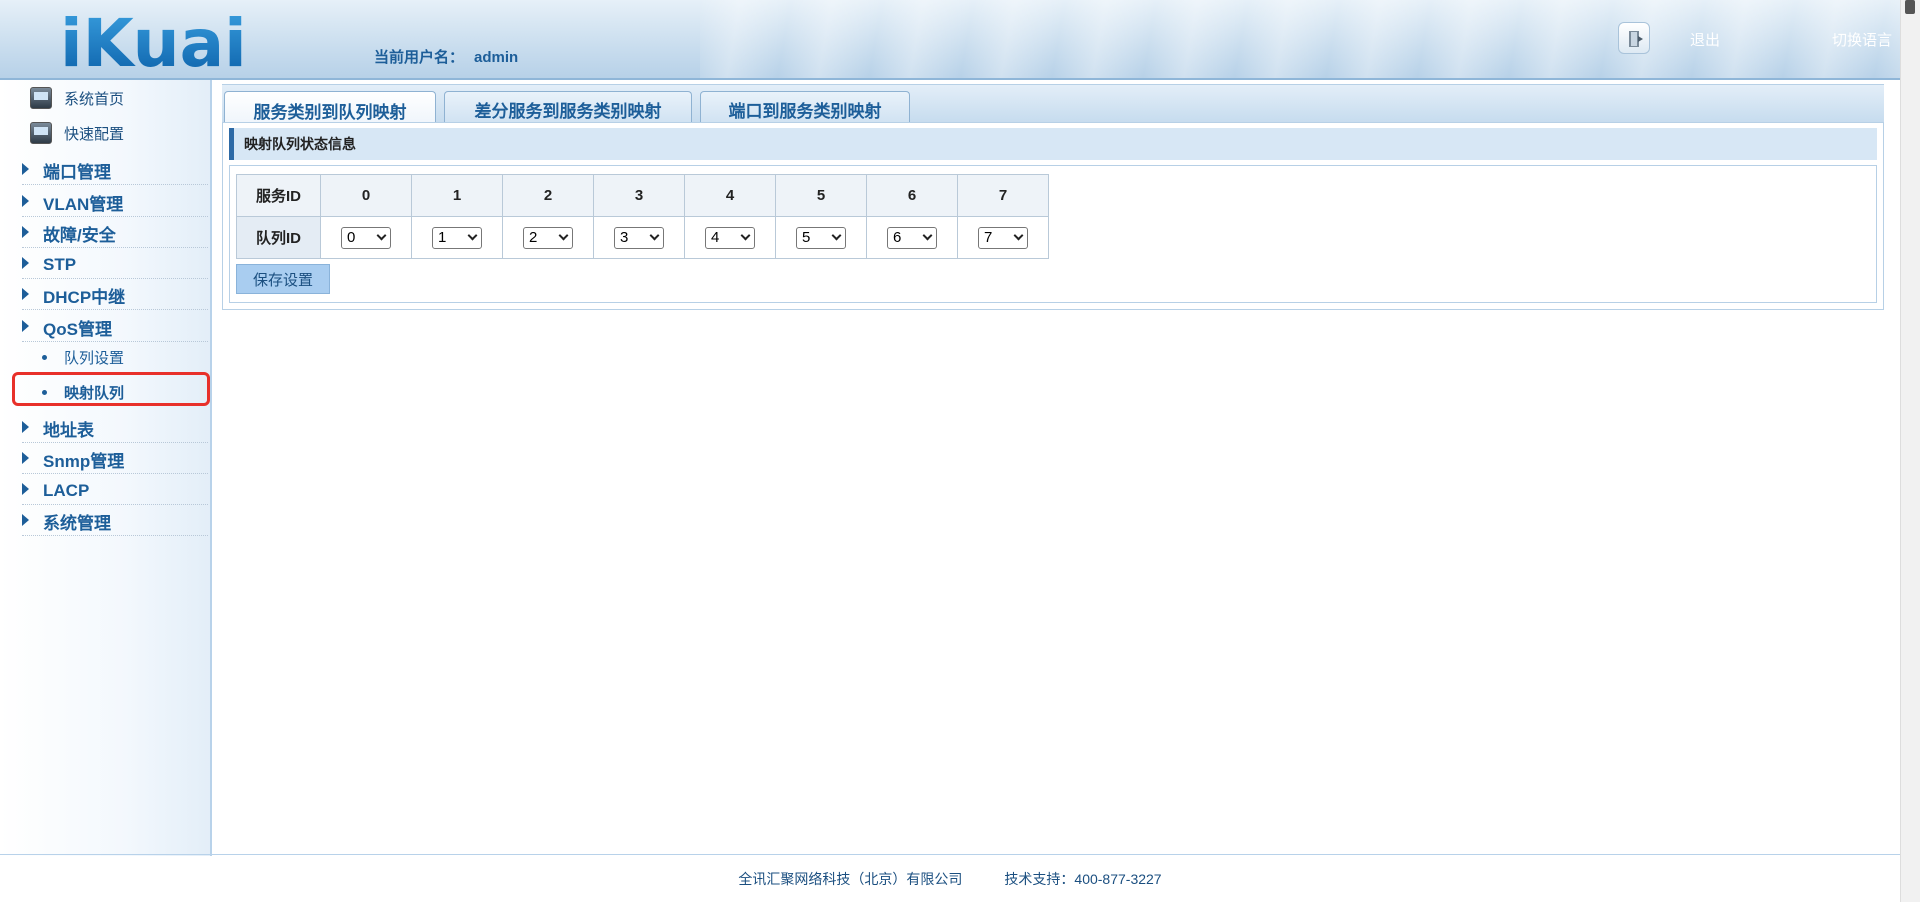 The image size is (1920, 902). I want to click on sidebar-subitem-queue-settings: 队列设置, so click(122, 357).